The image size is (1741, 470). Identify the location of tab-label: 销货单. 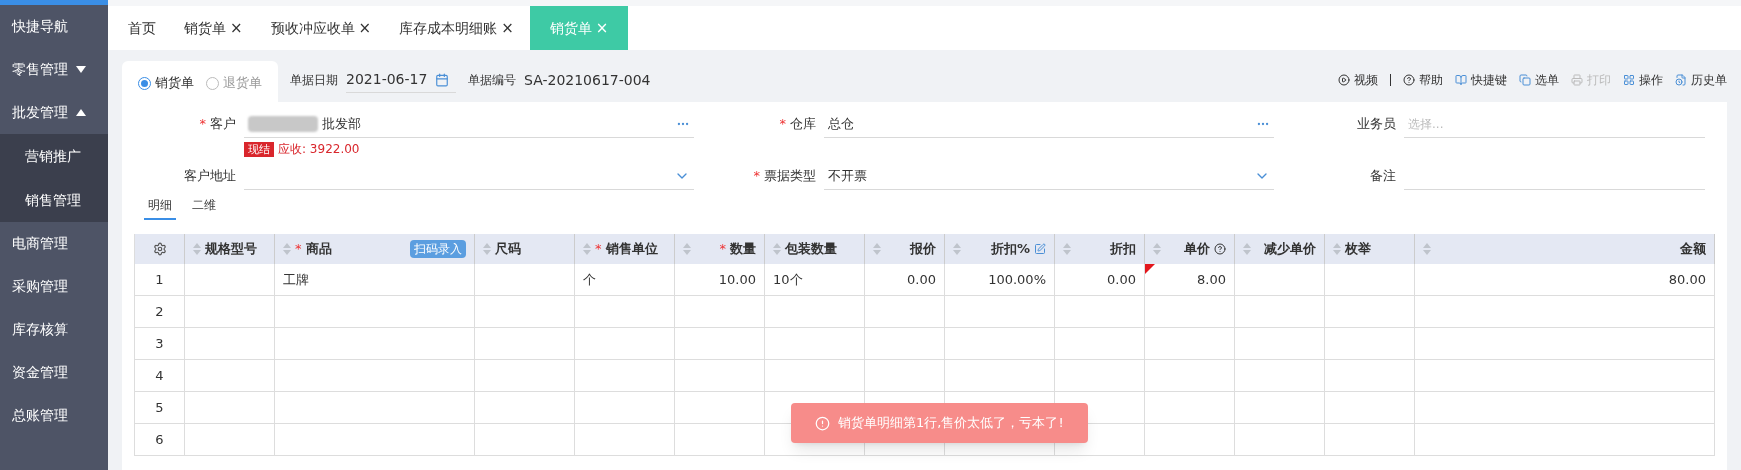
(205, 28).